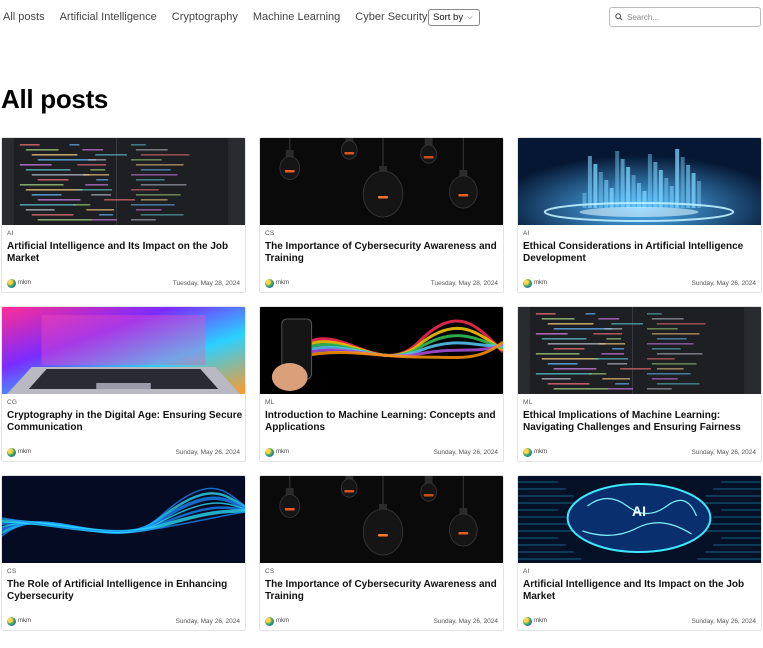 This screenshot has height=648, width=763. I want to click on nav-cyber-security: Cyber Security, so click(391, 17).